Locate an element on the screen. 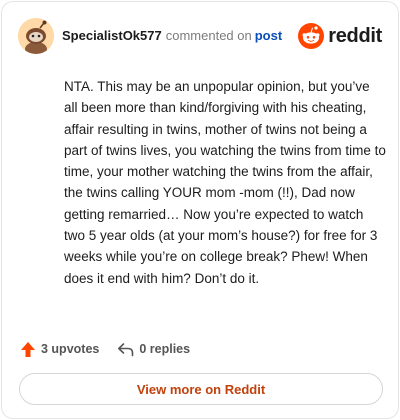  comment-meta: SpecialistOk577 commented on post is located at coordinates (172, 36).